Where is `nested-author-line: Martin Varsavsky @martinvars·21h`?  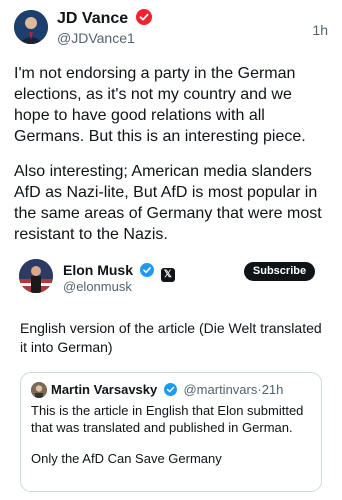 nested-author-line: Martin Varsavsky @martinvars·21h is located at coordinates (167, 389).